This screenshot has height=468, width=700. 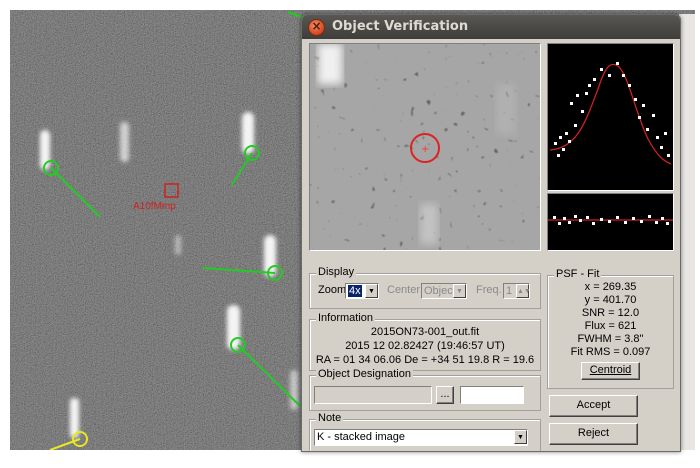 I want to click on close-icon: ×, so click(x=316, y=26).